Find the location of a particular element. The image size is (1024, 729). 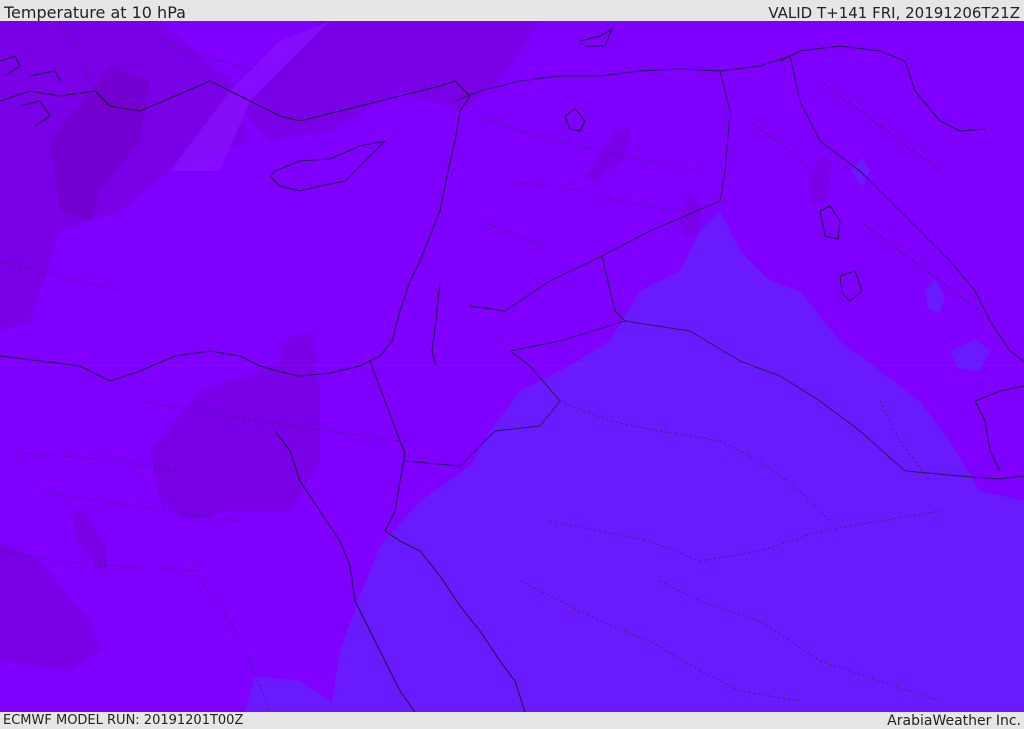

model-run-label: ECMWF MODEL RUN: 20191201T00Z is located at coordinates (123, 720).